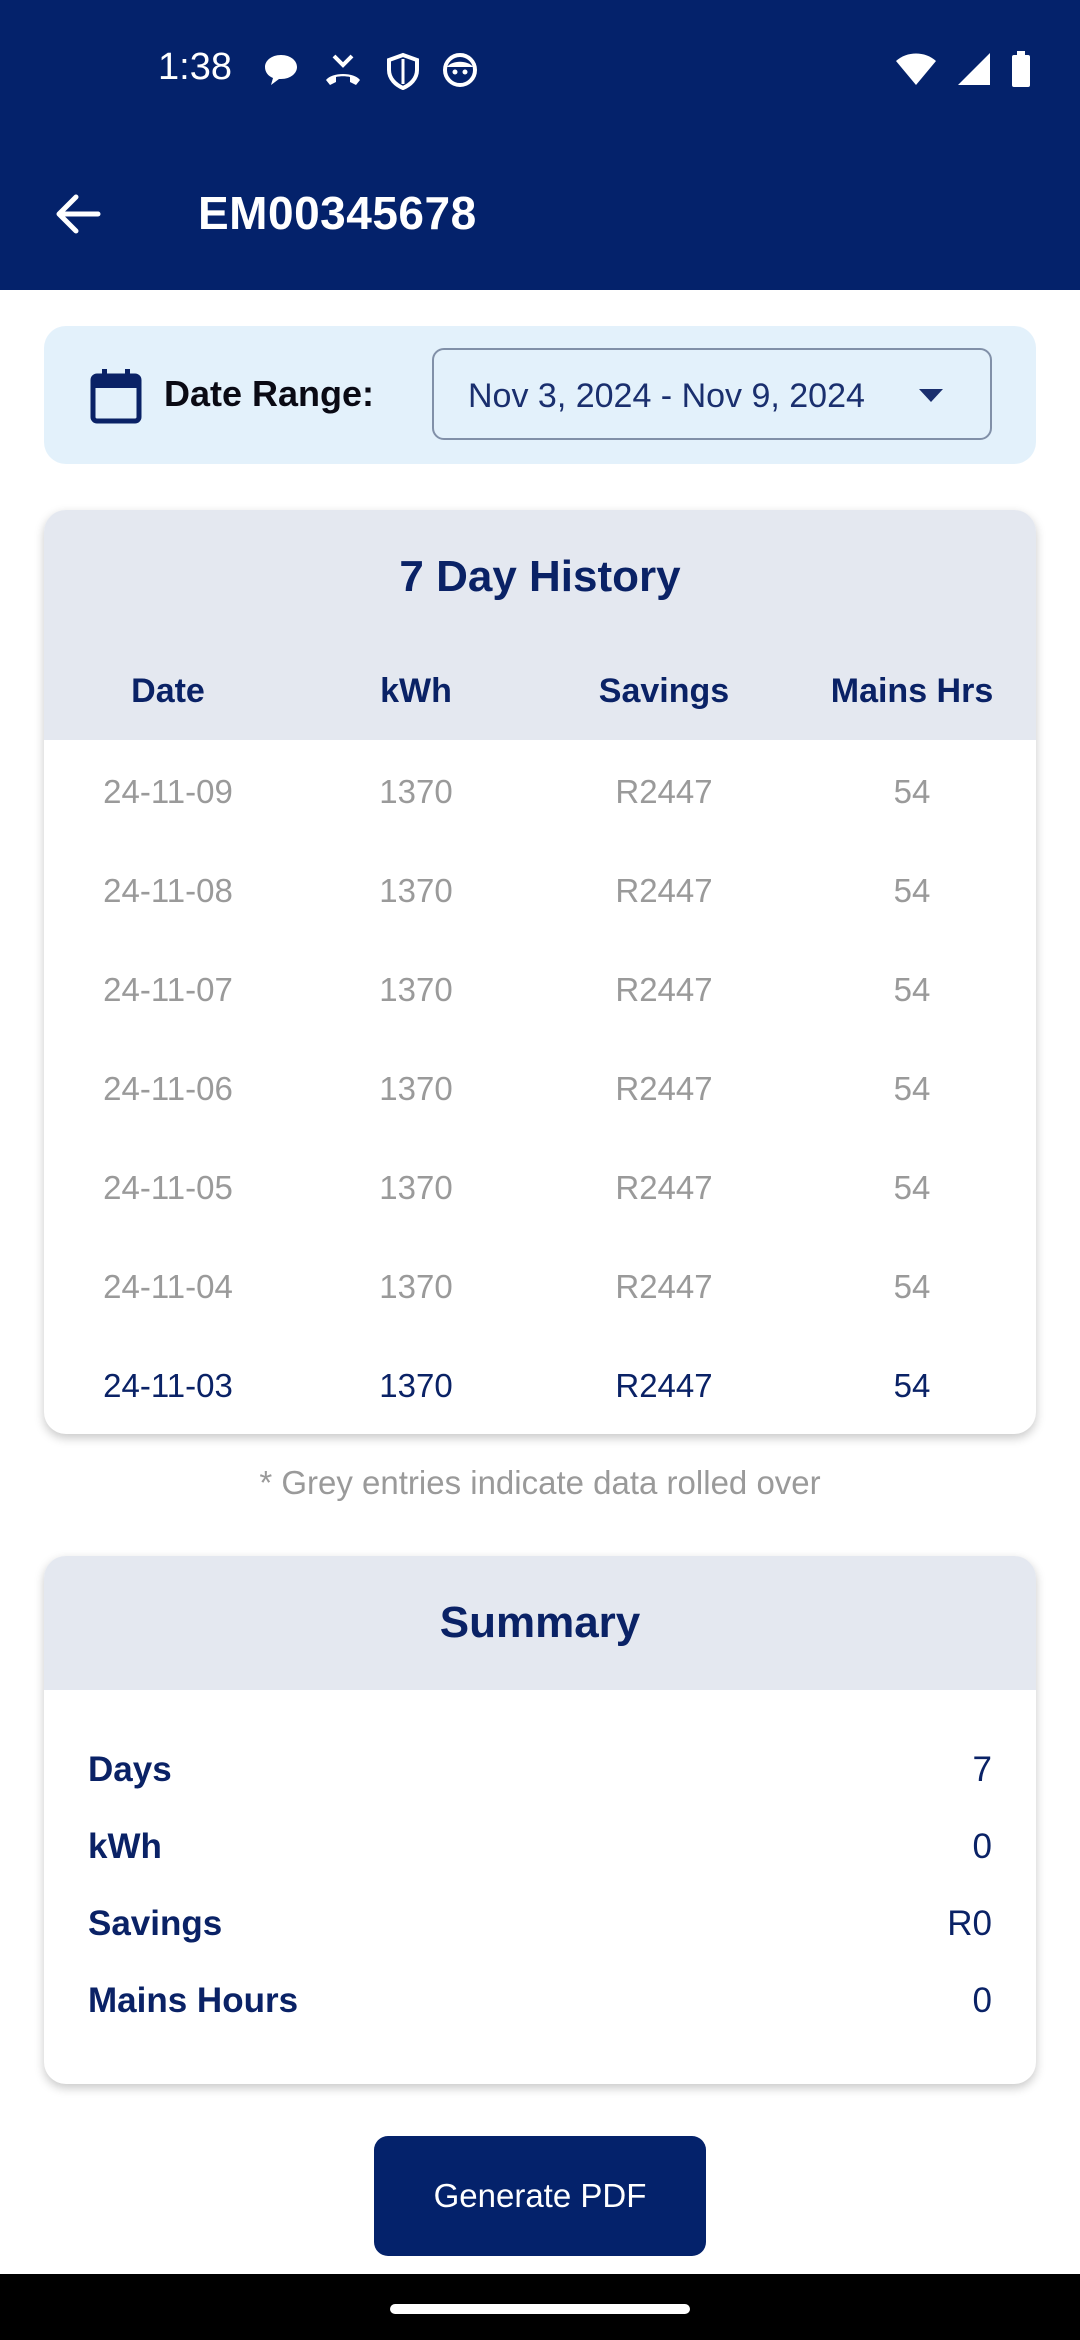  What do you see at coordinates (116, 396) in the screenshot?
I see `calendar-icon` at bounding box center [116, 396].